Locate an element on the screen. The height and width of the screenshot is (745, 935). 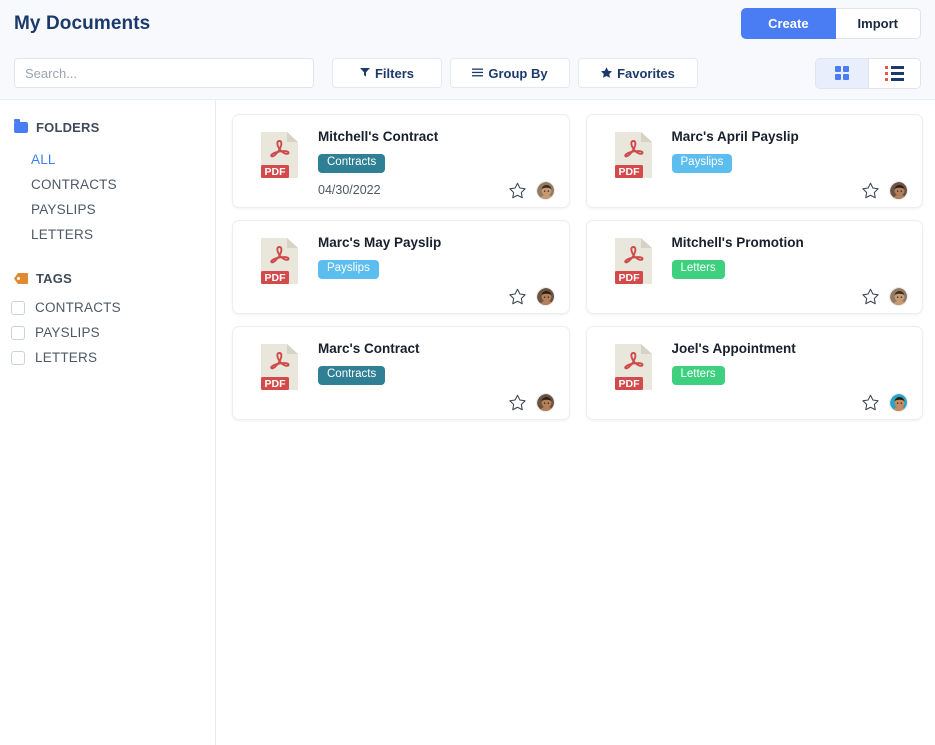
document-card-body: Marc's Contract Contracts is located at coordinates (430, 375).